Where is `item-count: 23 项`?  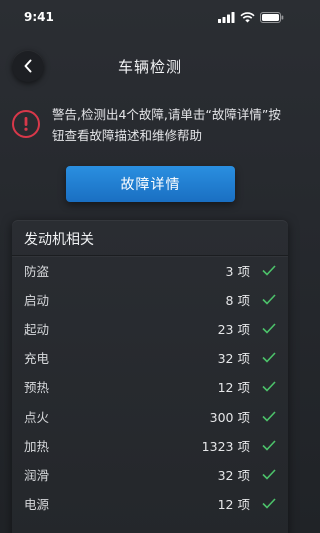 item-count: 23 项 is located at coordinates (233, 330).